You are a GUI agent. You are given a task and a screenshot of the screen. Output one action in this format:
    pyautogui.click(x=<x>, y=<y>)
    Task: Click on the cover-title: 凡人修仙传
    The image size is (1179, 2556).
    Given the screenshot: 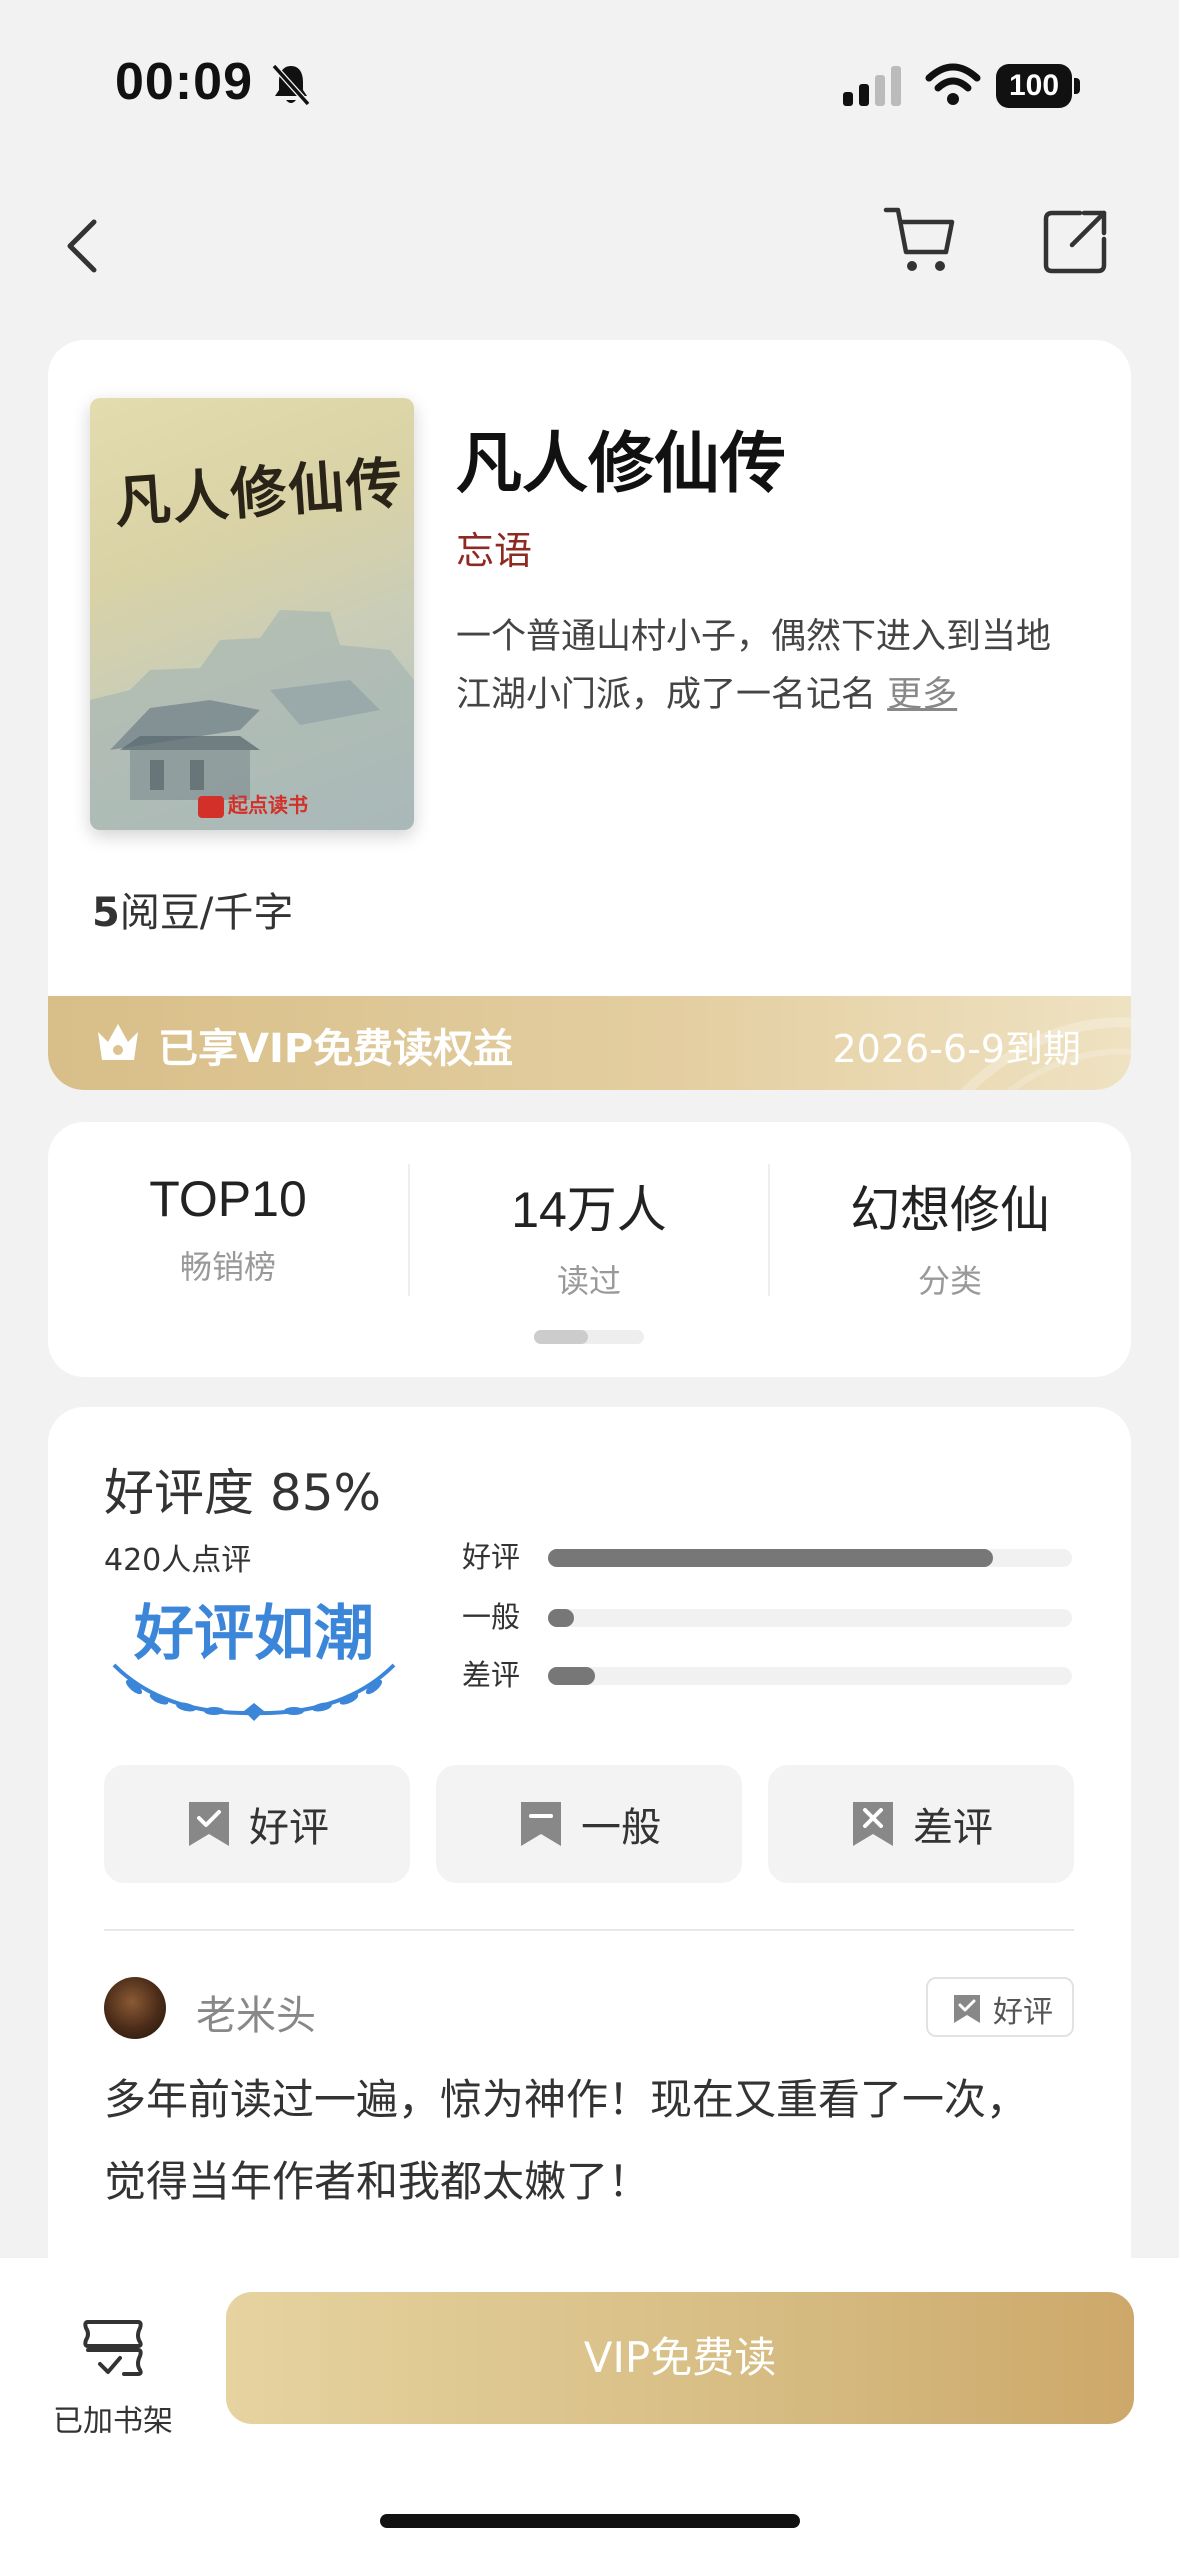 What is the action you would take?
    pyautogui.click(x=259, y=493)
    